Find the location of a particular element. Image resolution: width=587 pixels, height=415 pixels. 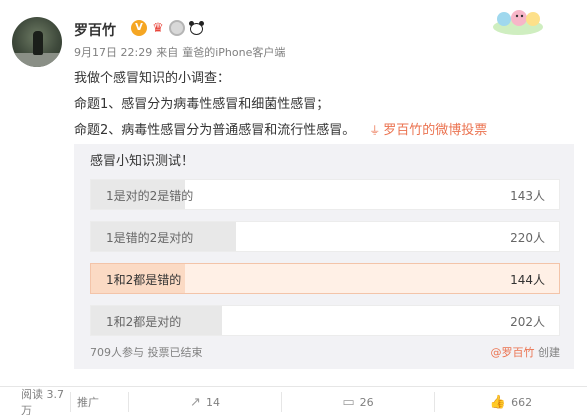

verified-v-icon: V is located at coordinates (139, 28).